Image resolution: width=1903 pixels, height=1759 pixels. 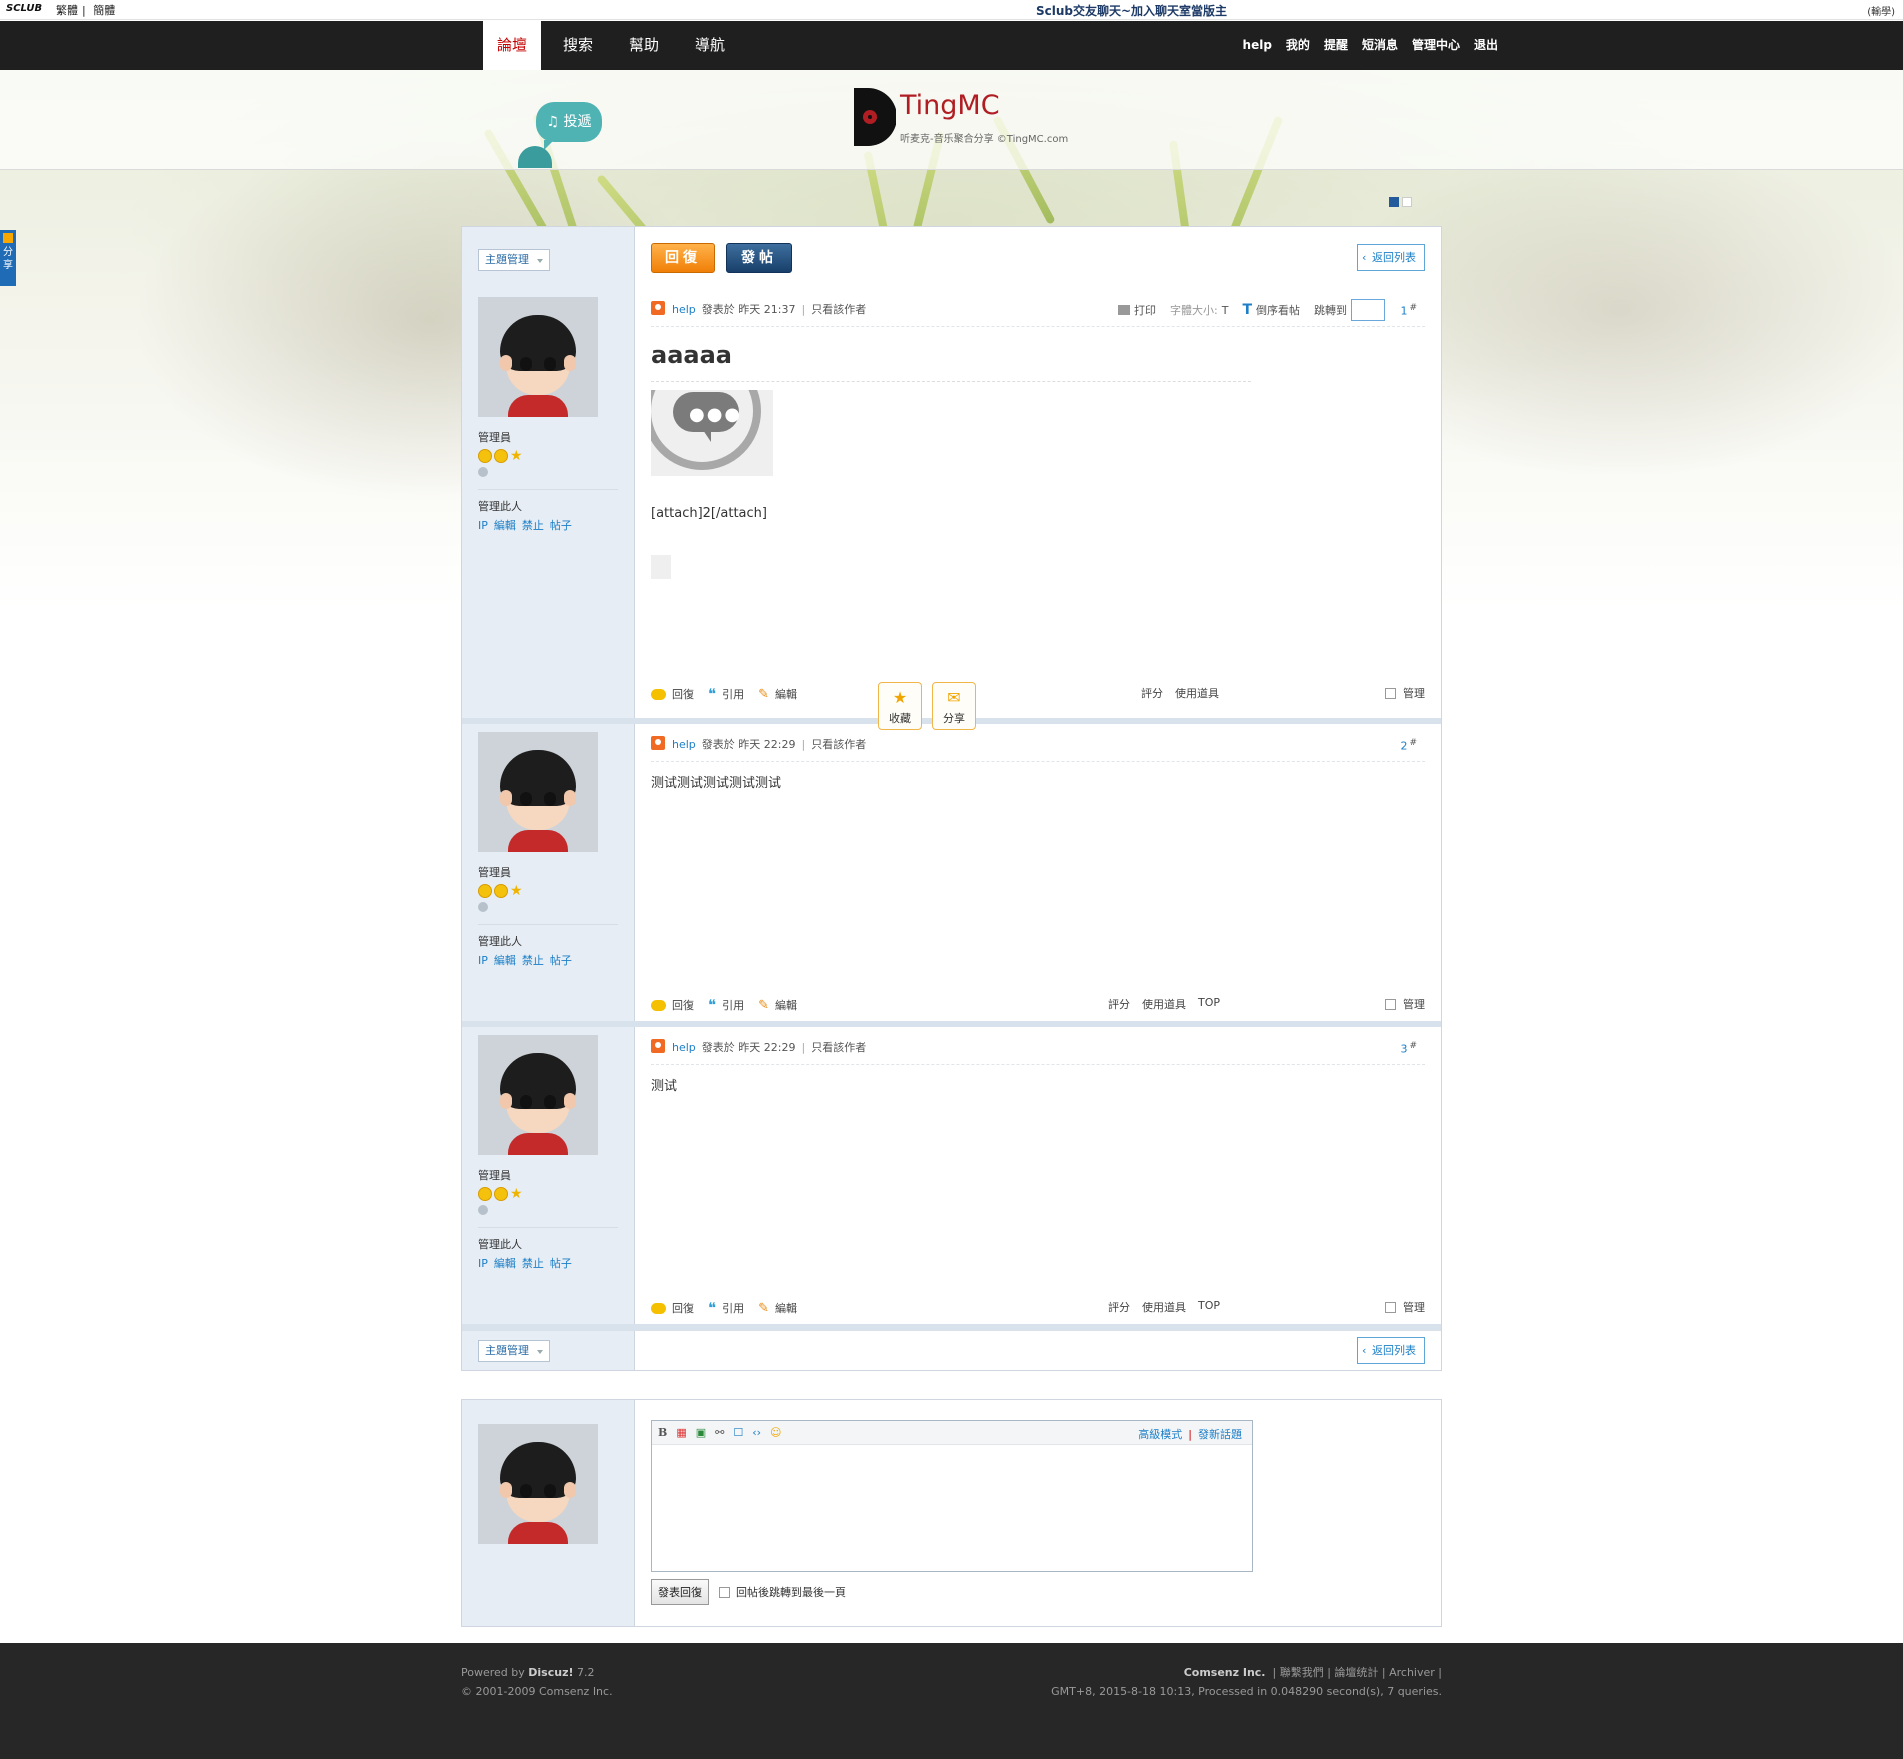 What do you see at coordinates (1225, 1672) in the screenshot?
I see `company-link: Comsenz Inc.` at bounding box center [1225, 1672].